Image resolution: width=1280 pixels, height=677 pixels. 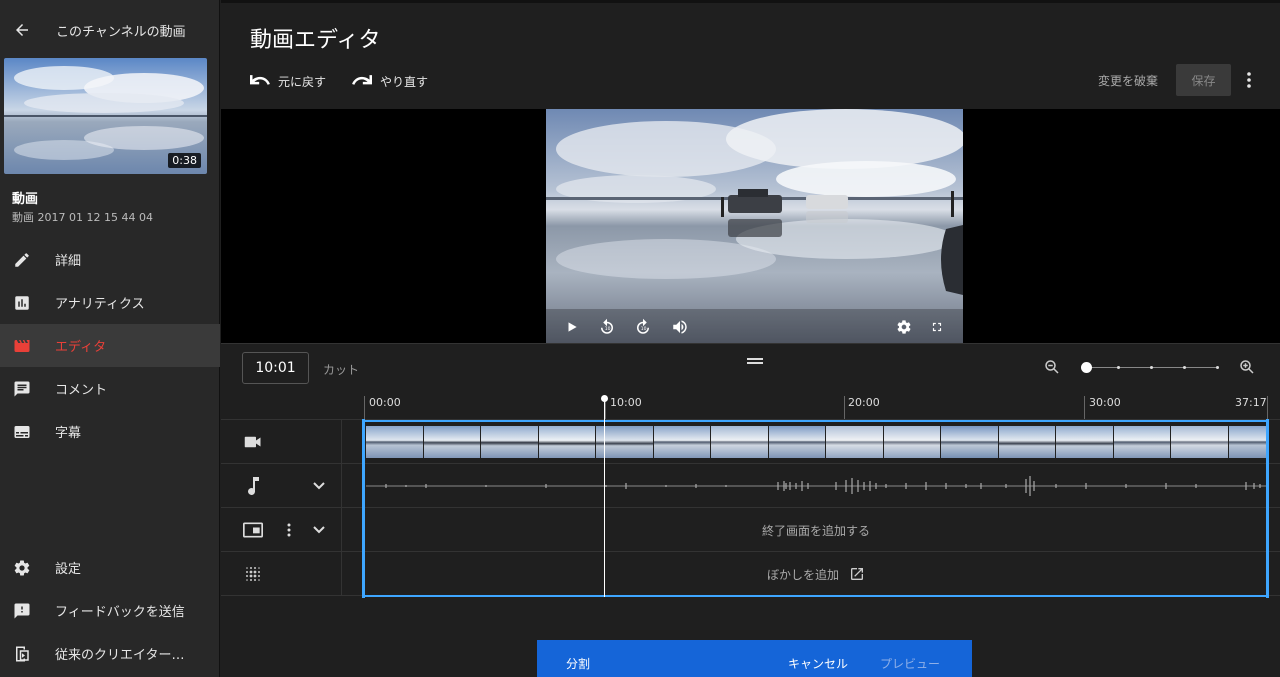 I want to click on zoom-slider-knob, so click(x=1086, y=367).